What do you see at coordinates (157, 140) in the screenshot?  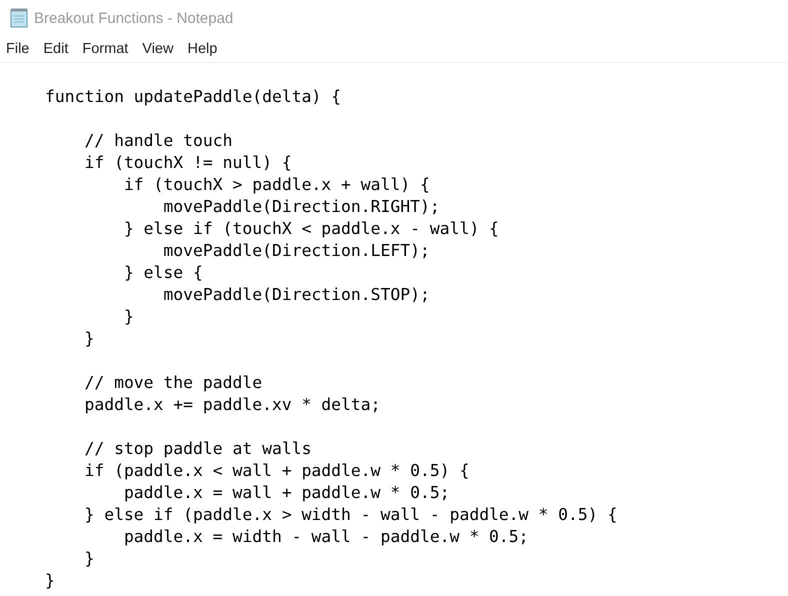 I see `code-line: // handle touch` at bounding box center [157, 140].